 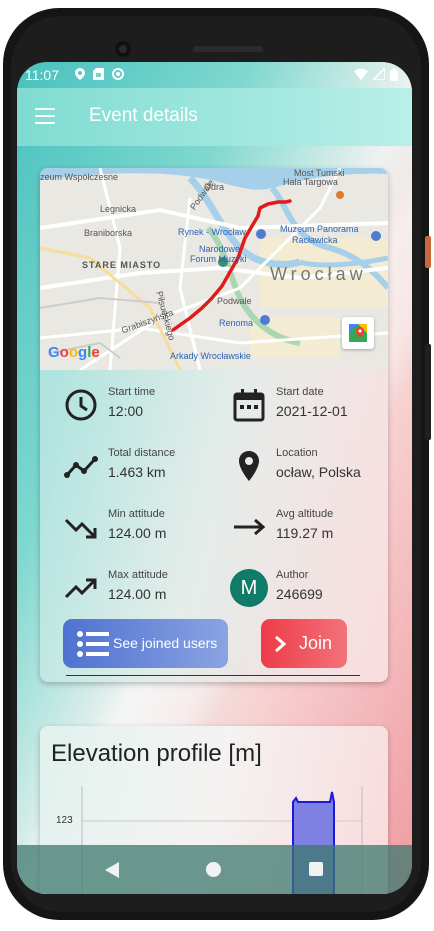 I want to click on max-altitude-value: 124.00 m, so click(x=137, y=594).